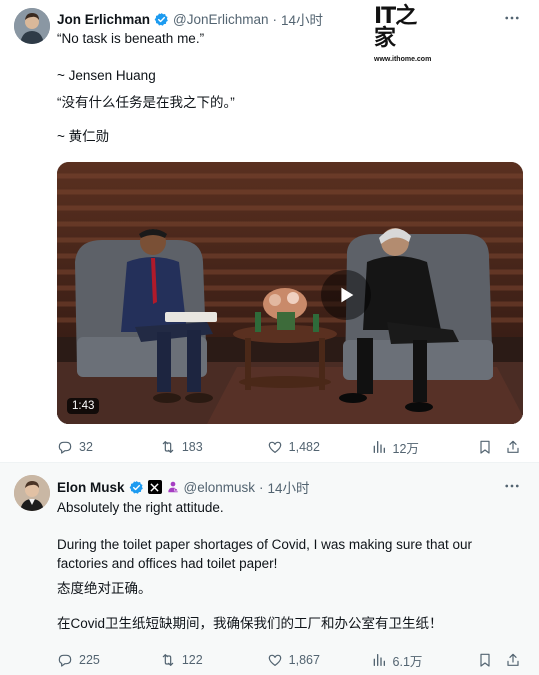 The width and height of the screenshot is (539, 675). I want to click on like-button: 1,867, so click(319, 660).